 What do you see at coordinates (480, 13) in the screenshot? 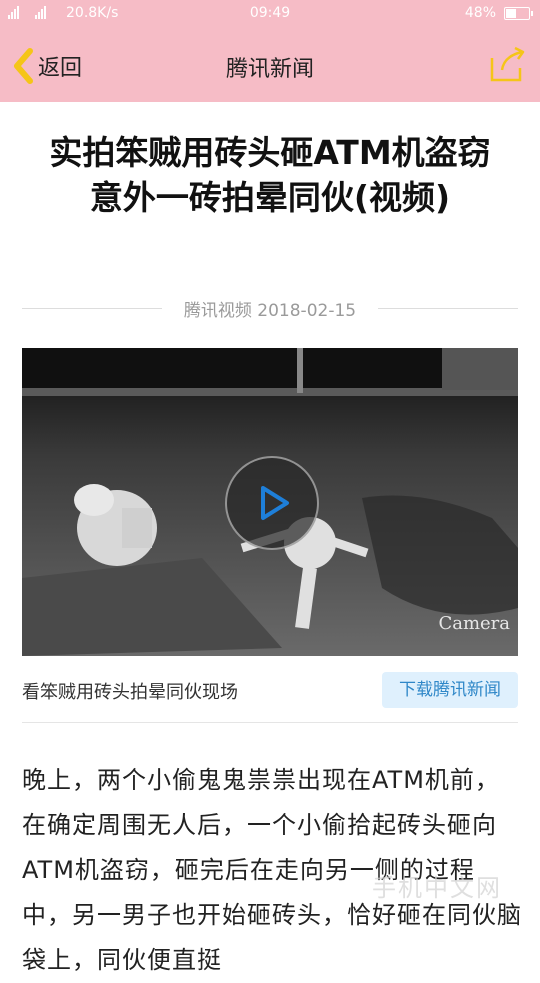
I see `battery-percent: 48%` at bounding box center [480, 13].